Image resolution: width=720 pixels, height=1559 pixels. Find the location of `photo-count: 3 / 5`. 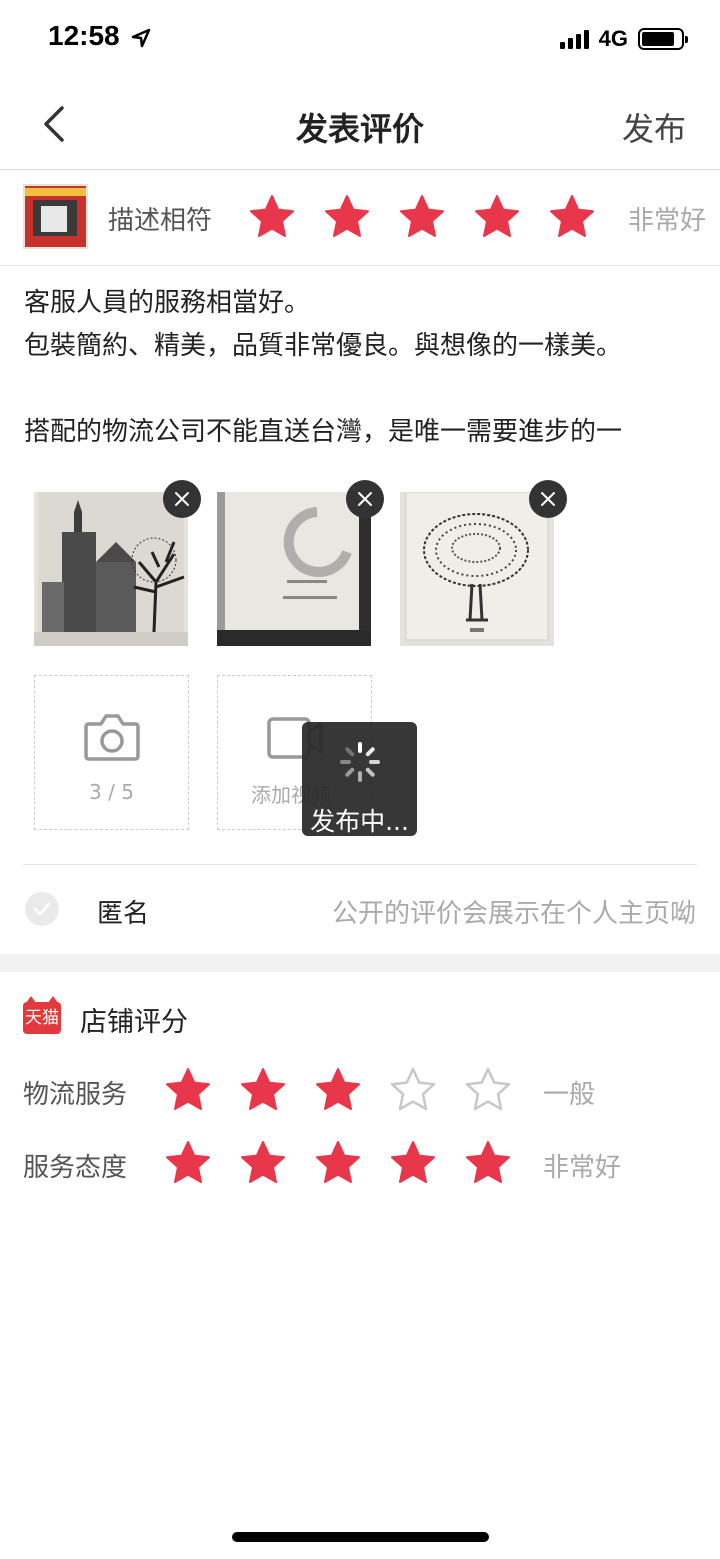

photo-count: 3 / 5 is located at coordinates (111, 792).